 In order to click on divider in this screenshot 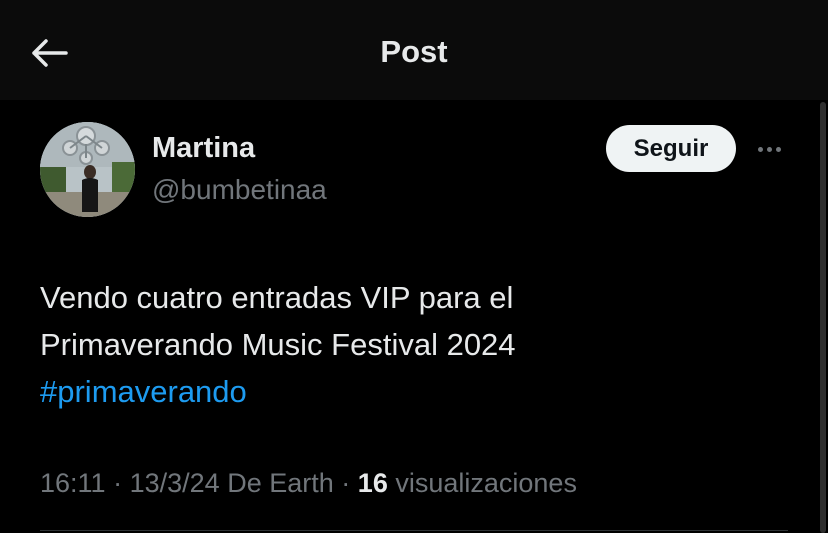, I will do `click(414, 530)`.